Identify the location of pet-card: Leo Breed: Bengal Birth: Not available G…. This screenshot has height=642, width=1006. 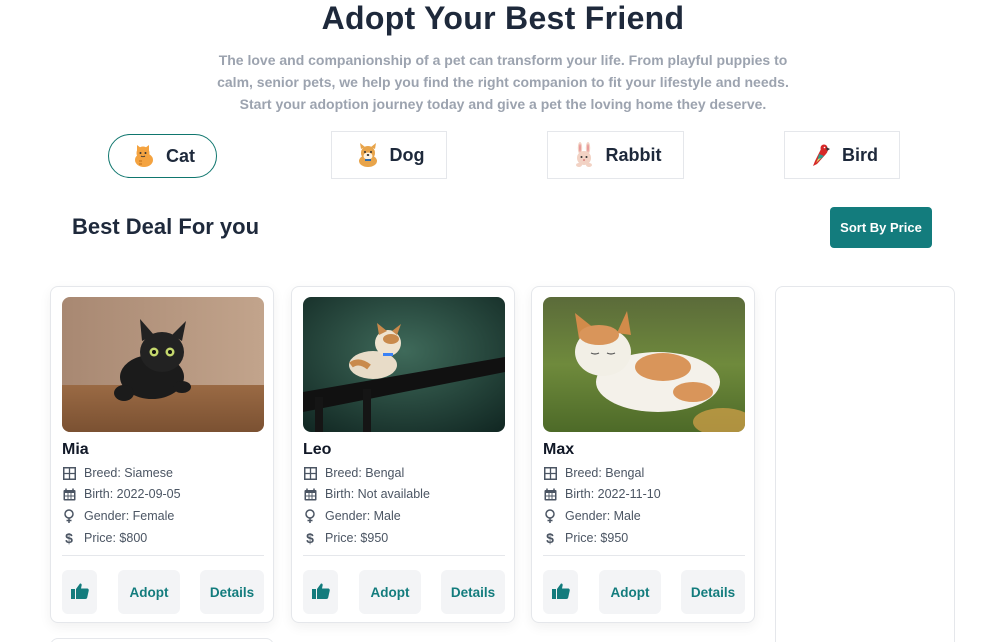
(403, 454).